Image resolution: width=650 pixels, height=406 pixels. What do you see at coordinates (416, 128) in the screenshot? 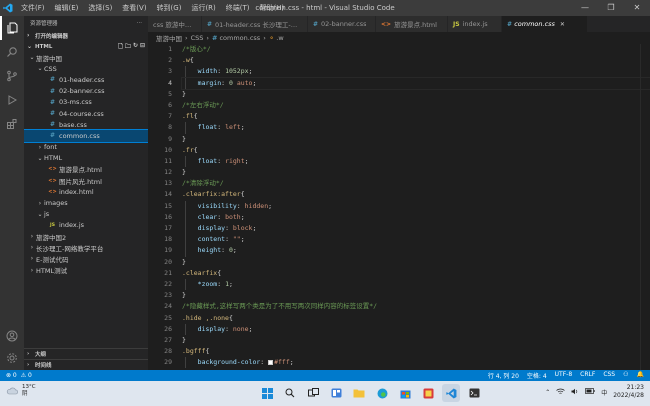
I see `code-line: float: left;` at bounding box center [416, 128].